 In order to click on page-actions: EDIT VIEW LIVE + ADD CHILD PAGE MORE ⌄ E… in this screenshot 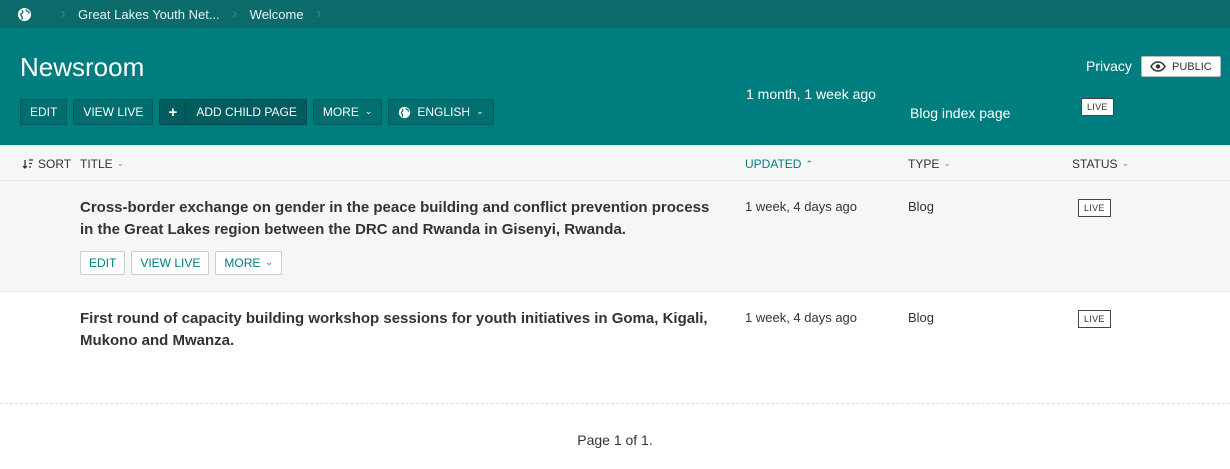, I will do `click(257, 112)`.